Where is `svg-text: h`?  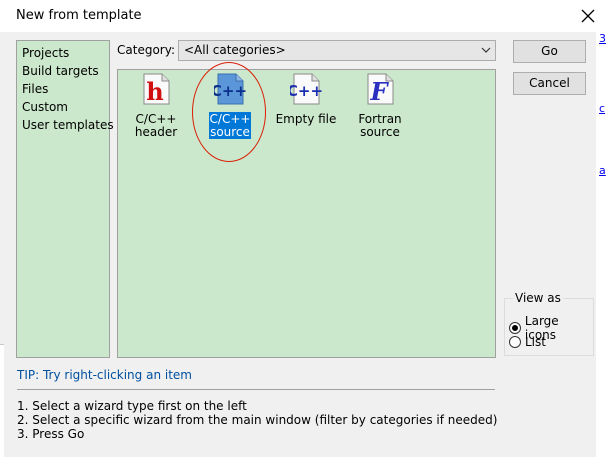 svg-text: h is located at coordinates (154, 91).